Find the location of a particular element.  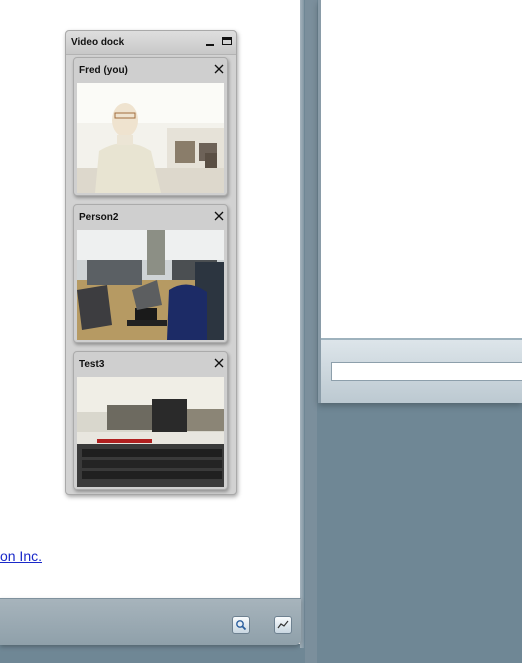

chart-button is located at coordinates (283, 625).